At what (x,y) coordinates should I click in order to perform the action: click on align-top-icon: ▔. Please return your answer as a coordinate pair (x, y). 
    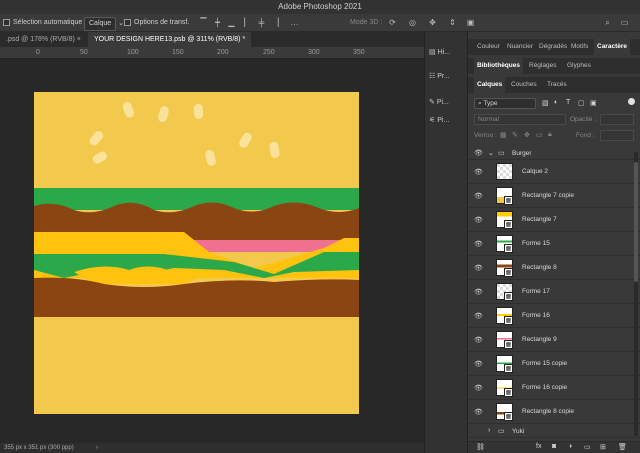
    Looking at the image, I should click on (203, 22).